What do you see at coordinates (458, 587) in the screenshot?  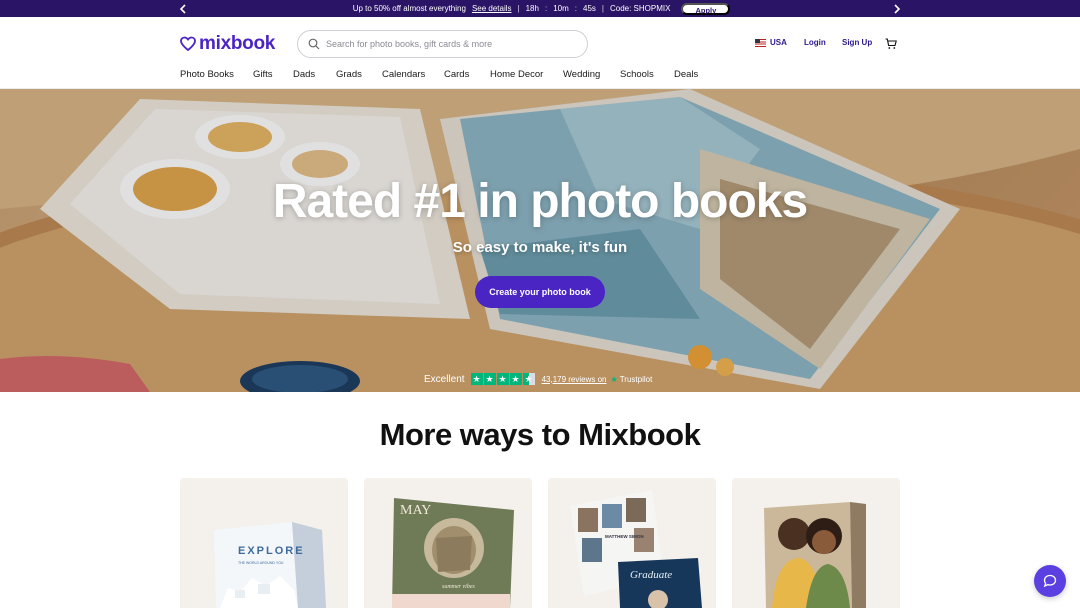 I see `calendar-caption: summer vibes` at bounding box center [458, 587].